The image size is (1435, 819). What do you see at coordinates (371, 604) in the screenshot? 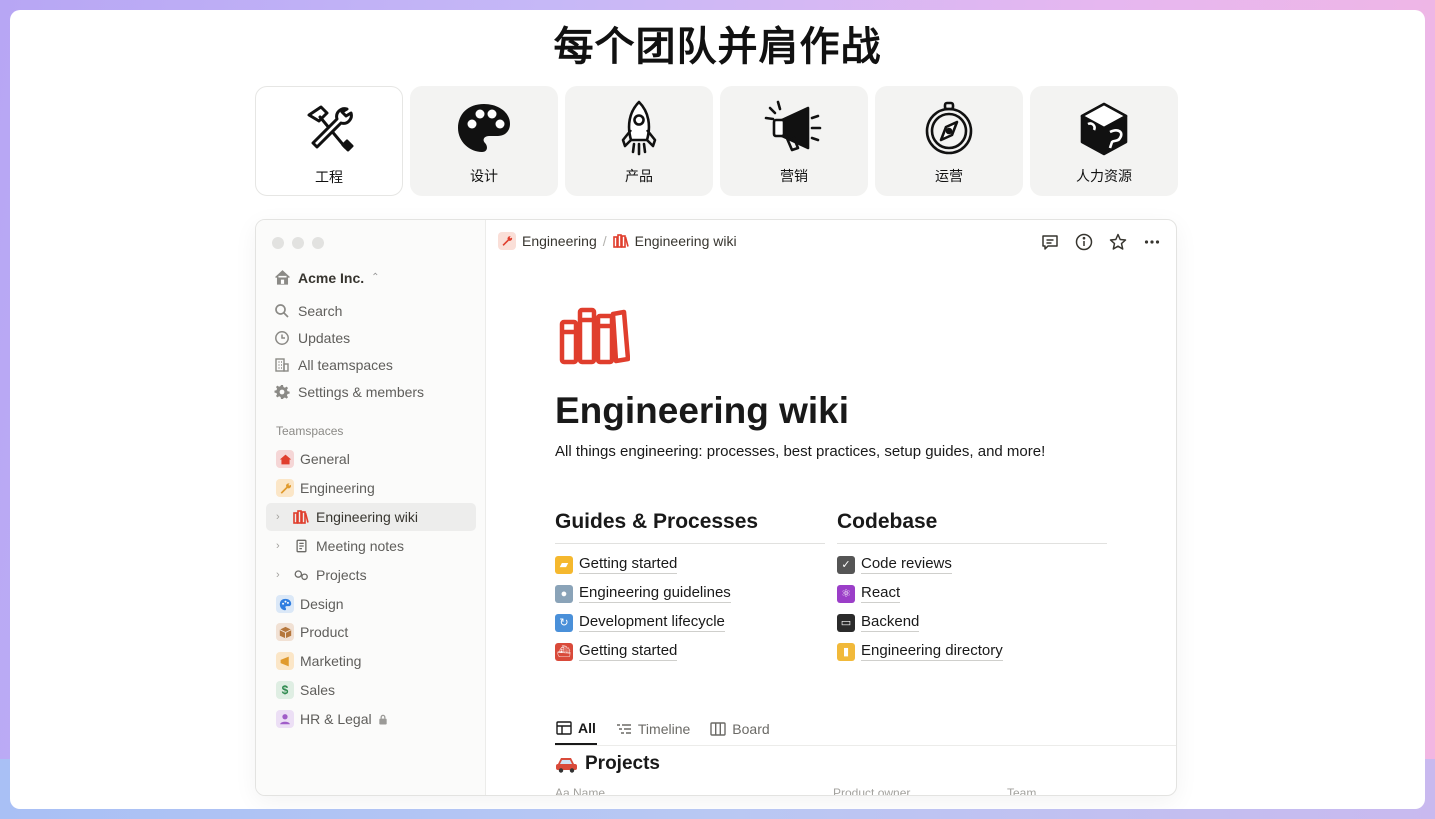
I see `sidebar-item-design: Design` at bounding box center [371, 604].